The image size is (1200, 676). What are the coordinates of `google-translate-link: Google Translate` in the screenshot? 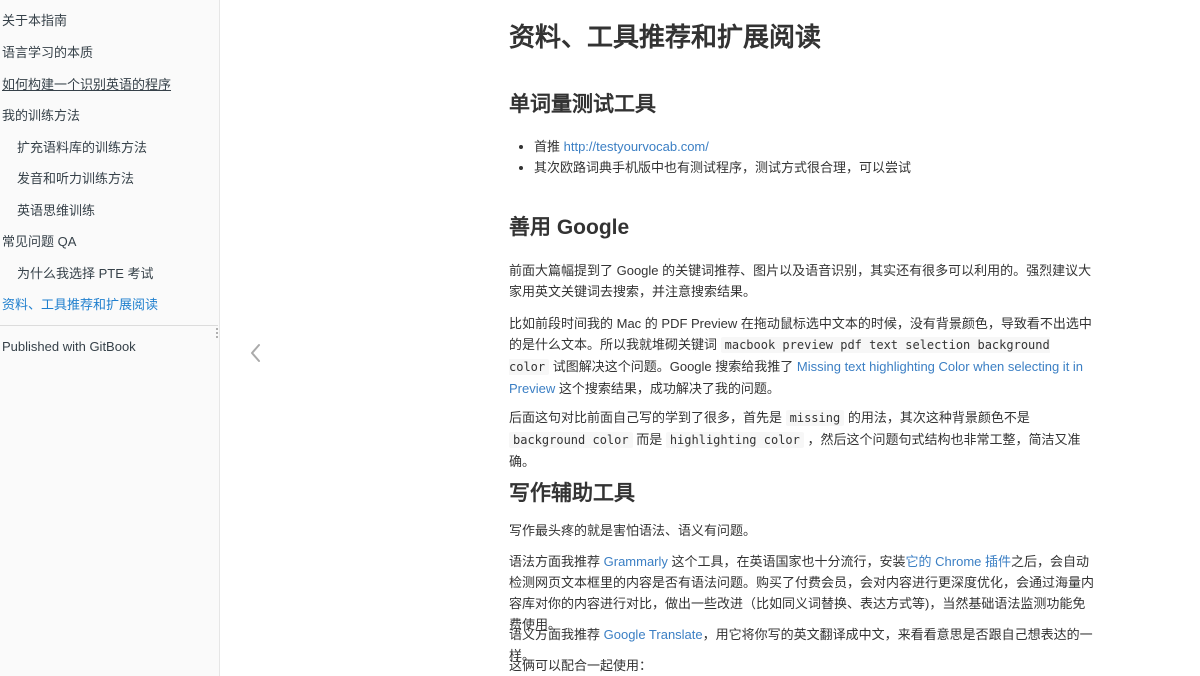 It's located at (653, 634).